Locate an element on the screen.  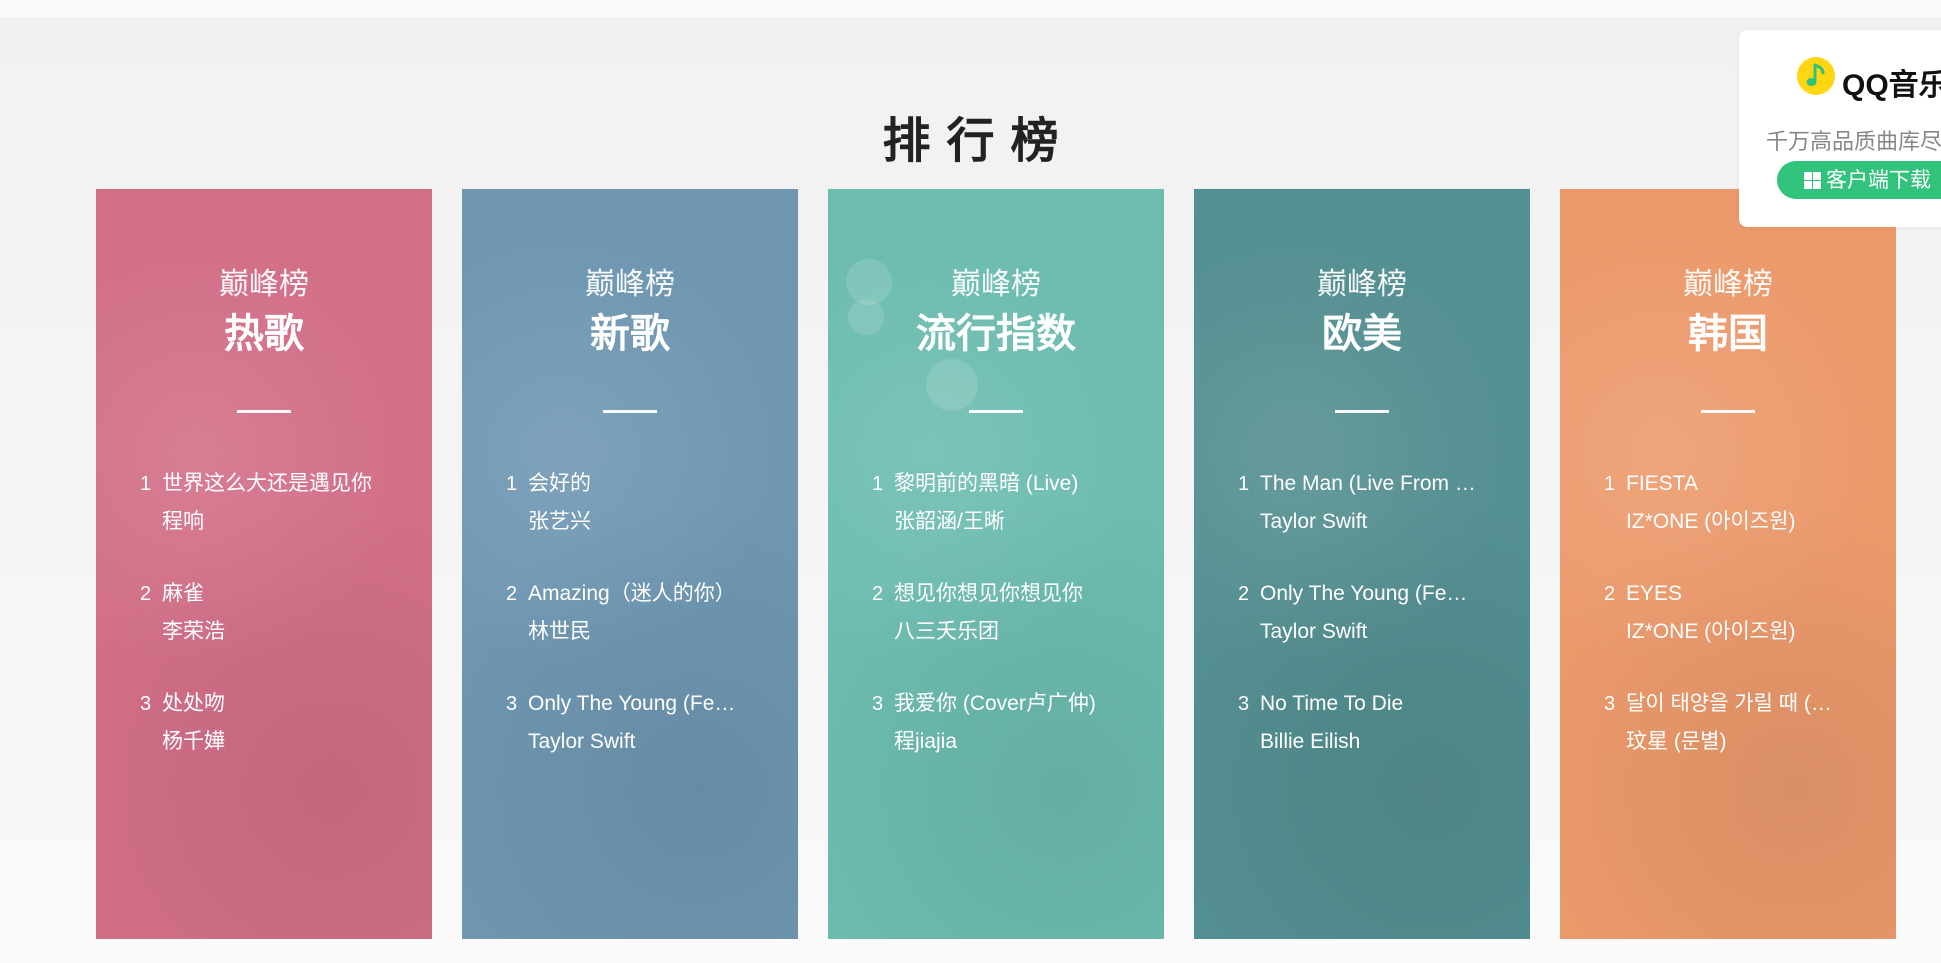
song-item: 3 No Time To Die Billie Eilish is located at coordinates (1373, 744).